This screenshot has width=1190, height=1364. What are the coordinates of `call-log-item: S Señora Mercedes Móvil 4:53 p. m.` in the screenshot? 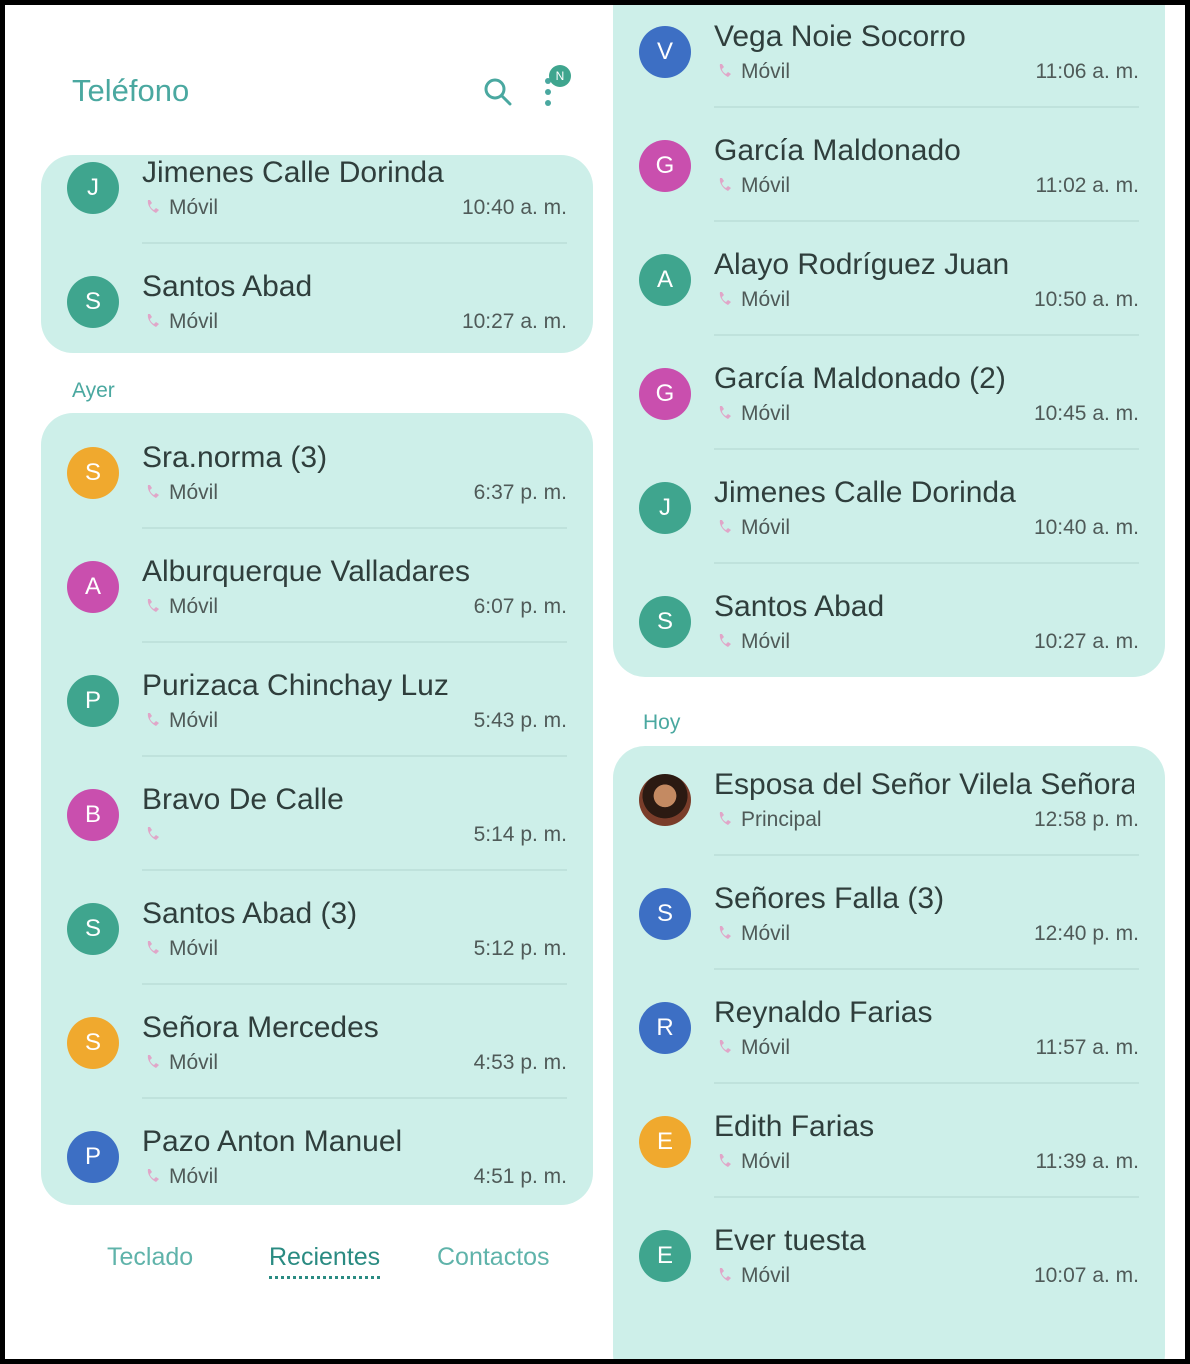 It's located at (317, 1069).